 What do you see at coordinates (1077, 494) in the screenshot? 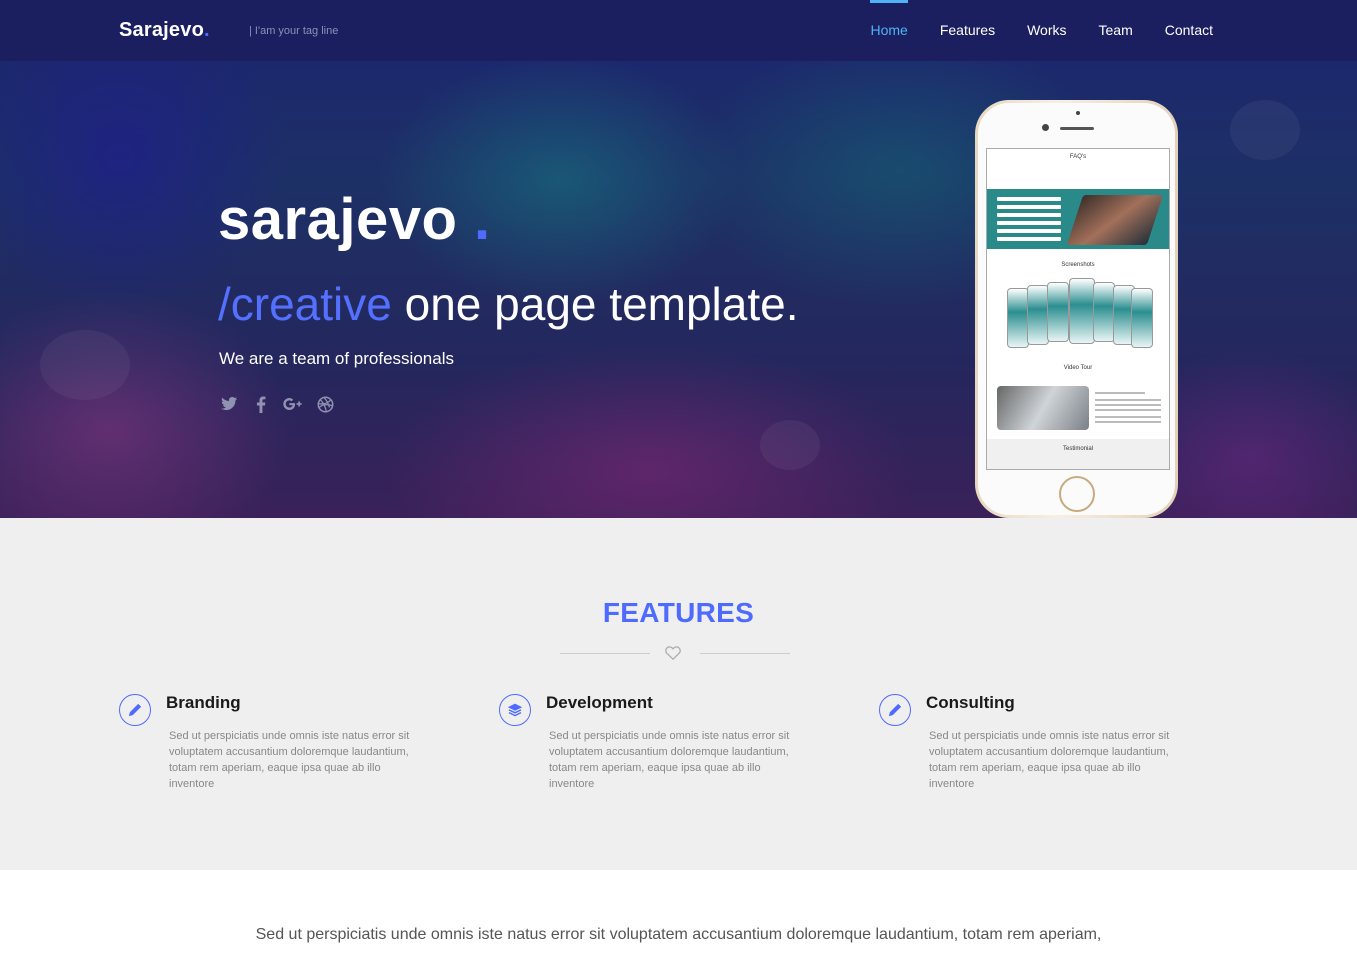
I see `phone-home-button` at bounding box center [1077, 494].